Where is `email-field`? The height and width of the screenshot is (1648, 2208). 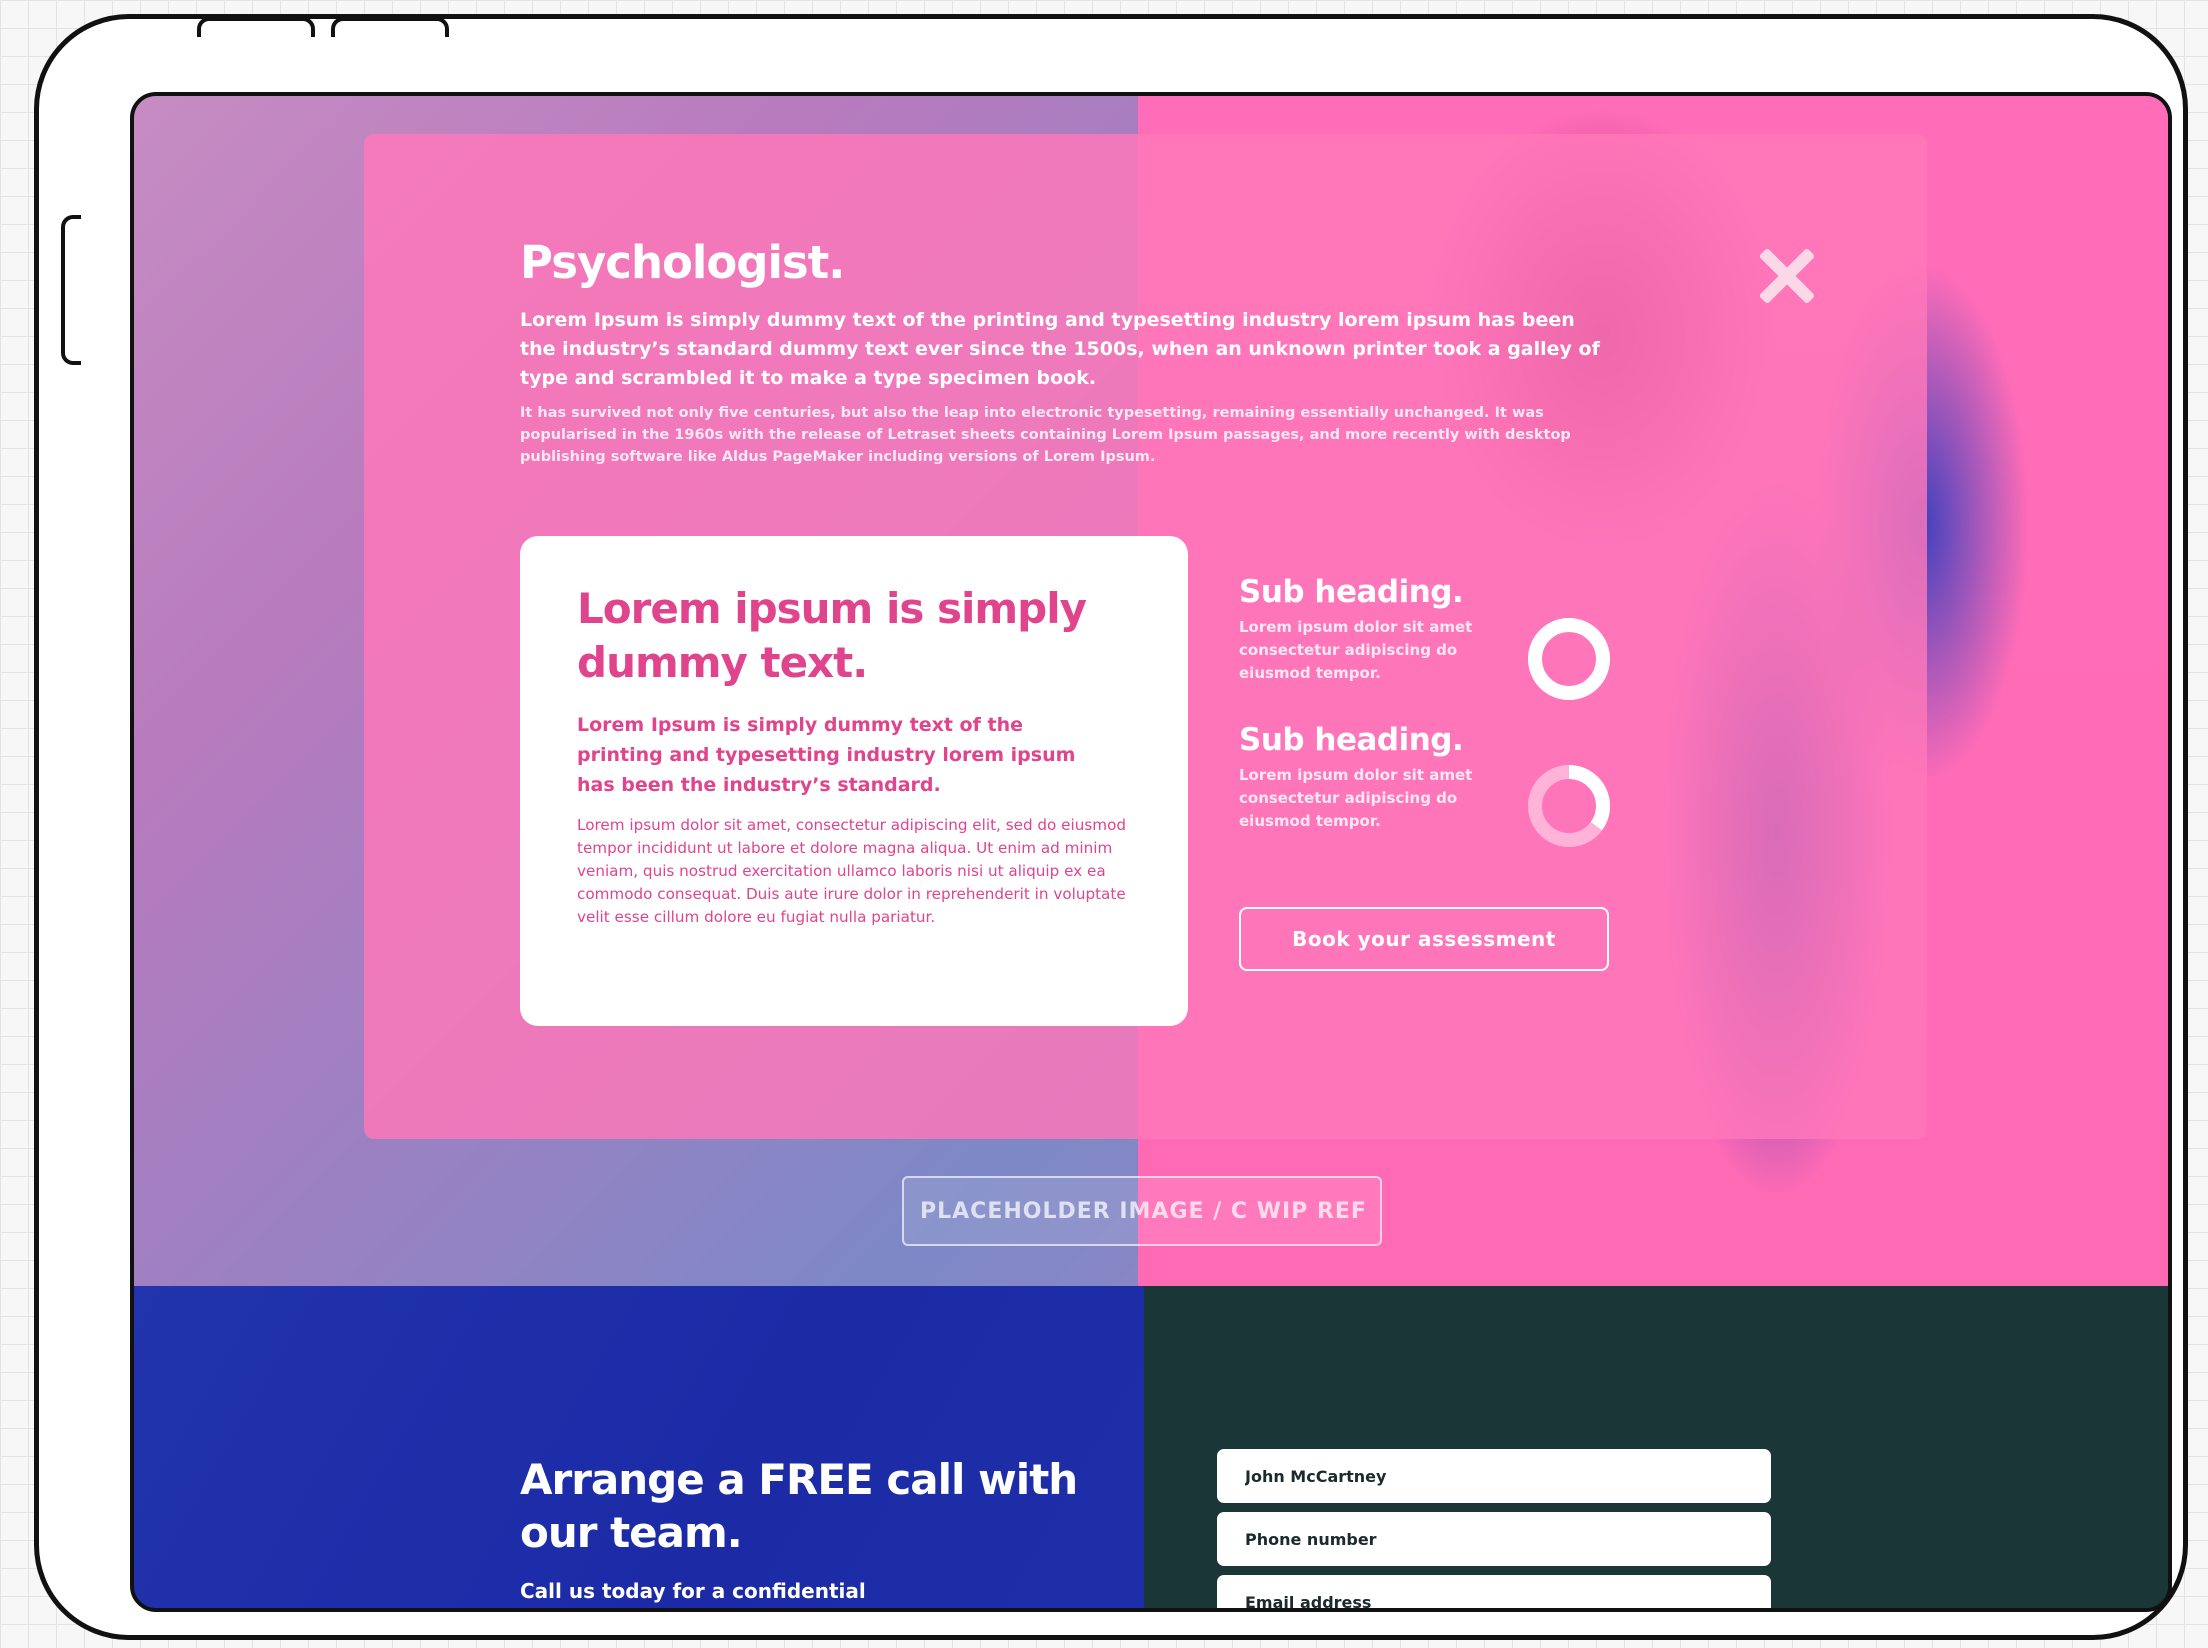
email-field is located at coordinates (1494, 1591).